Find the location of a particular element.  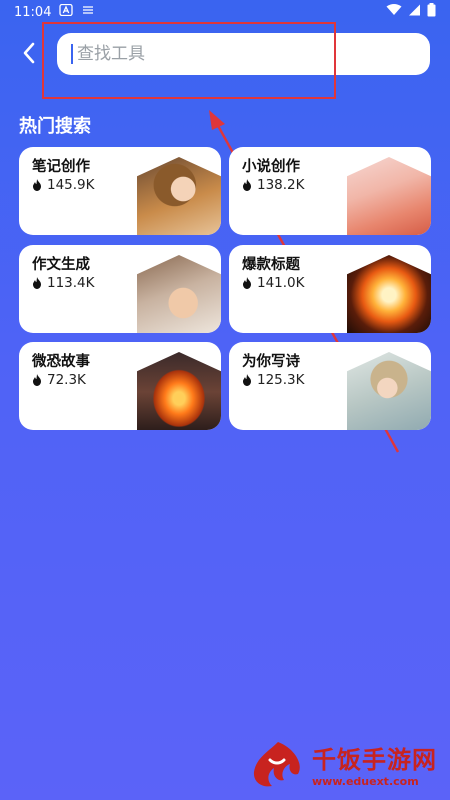

usb-icon is located at coordinates (88, 12).